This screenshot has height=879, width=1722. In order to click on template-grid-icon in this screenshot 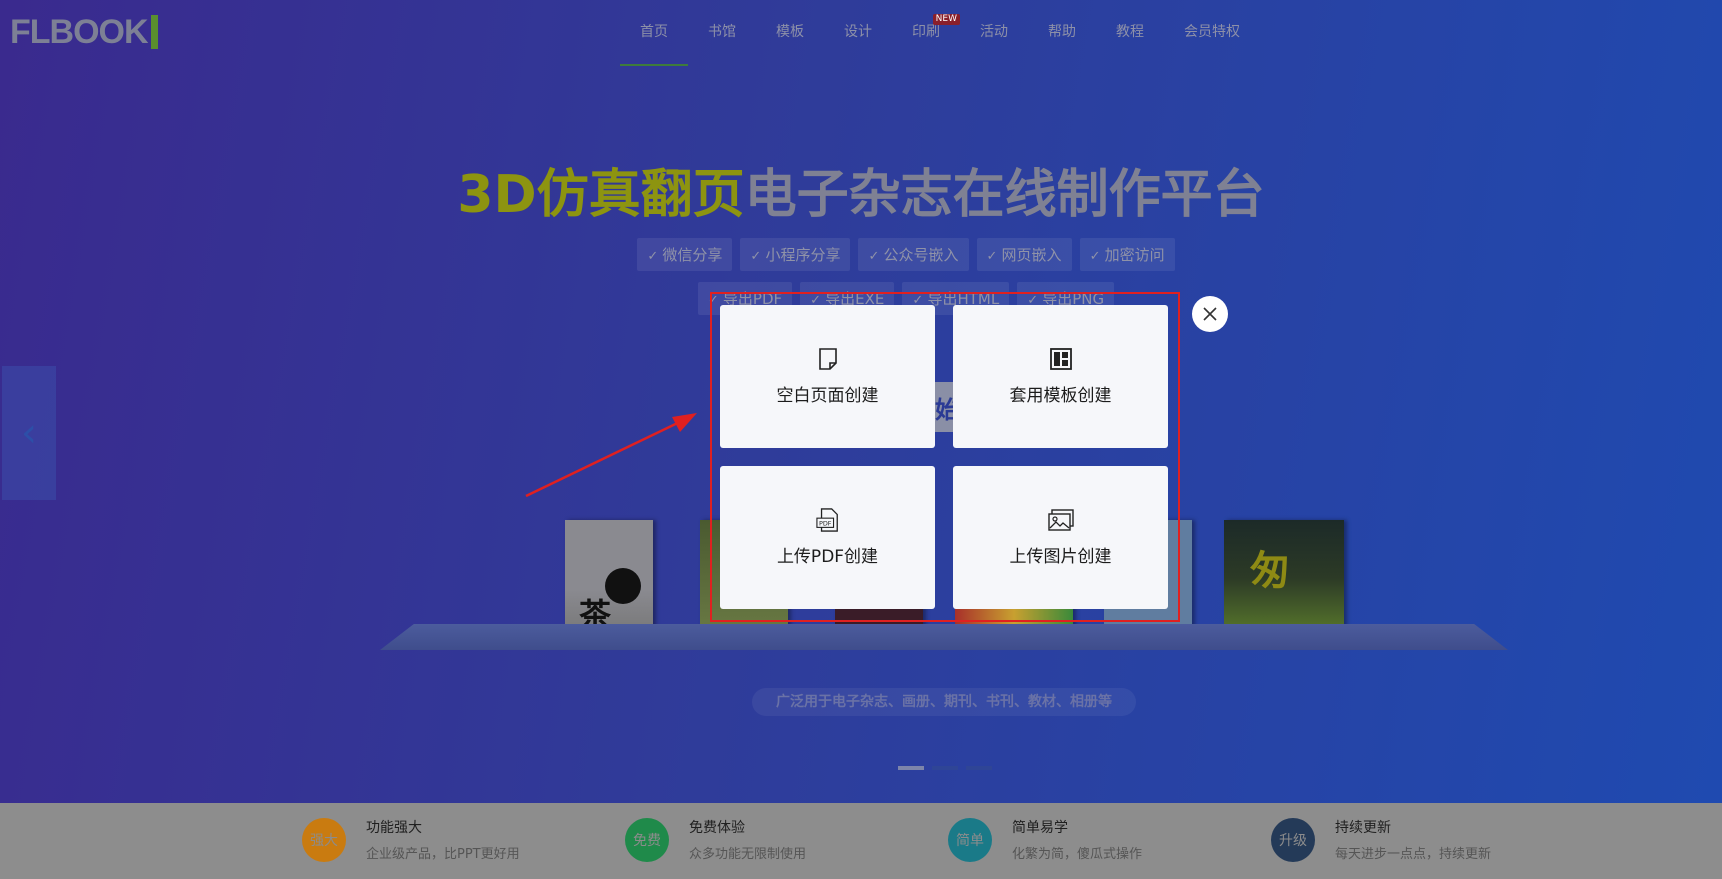, I will do `click(1060, 359)`.